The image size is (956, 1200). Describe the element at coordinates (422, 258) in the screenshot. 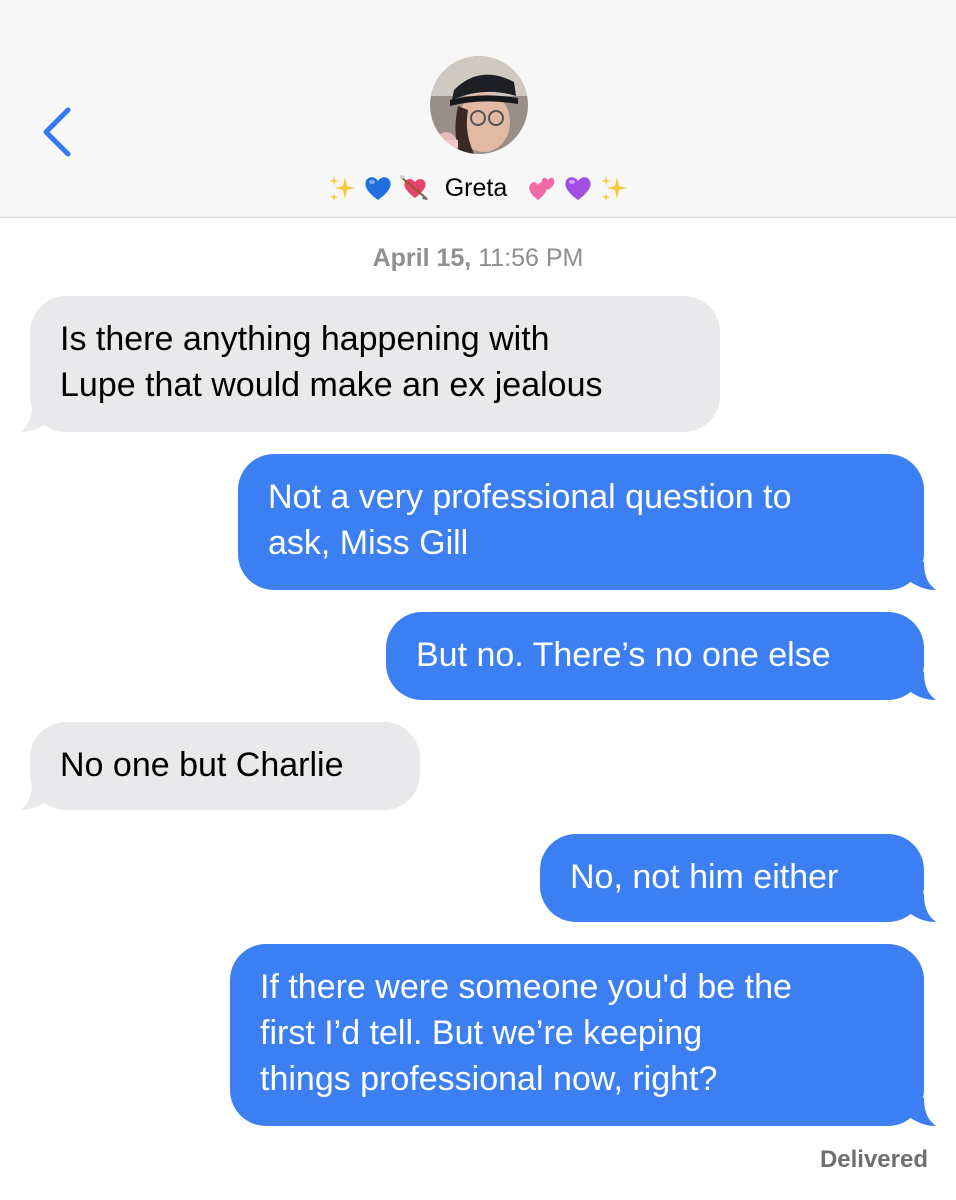

I see `timestamp-date: April 15,` at that location.